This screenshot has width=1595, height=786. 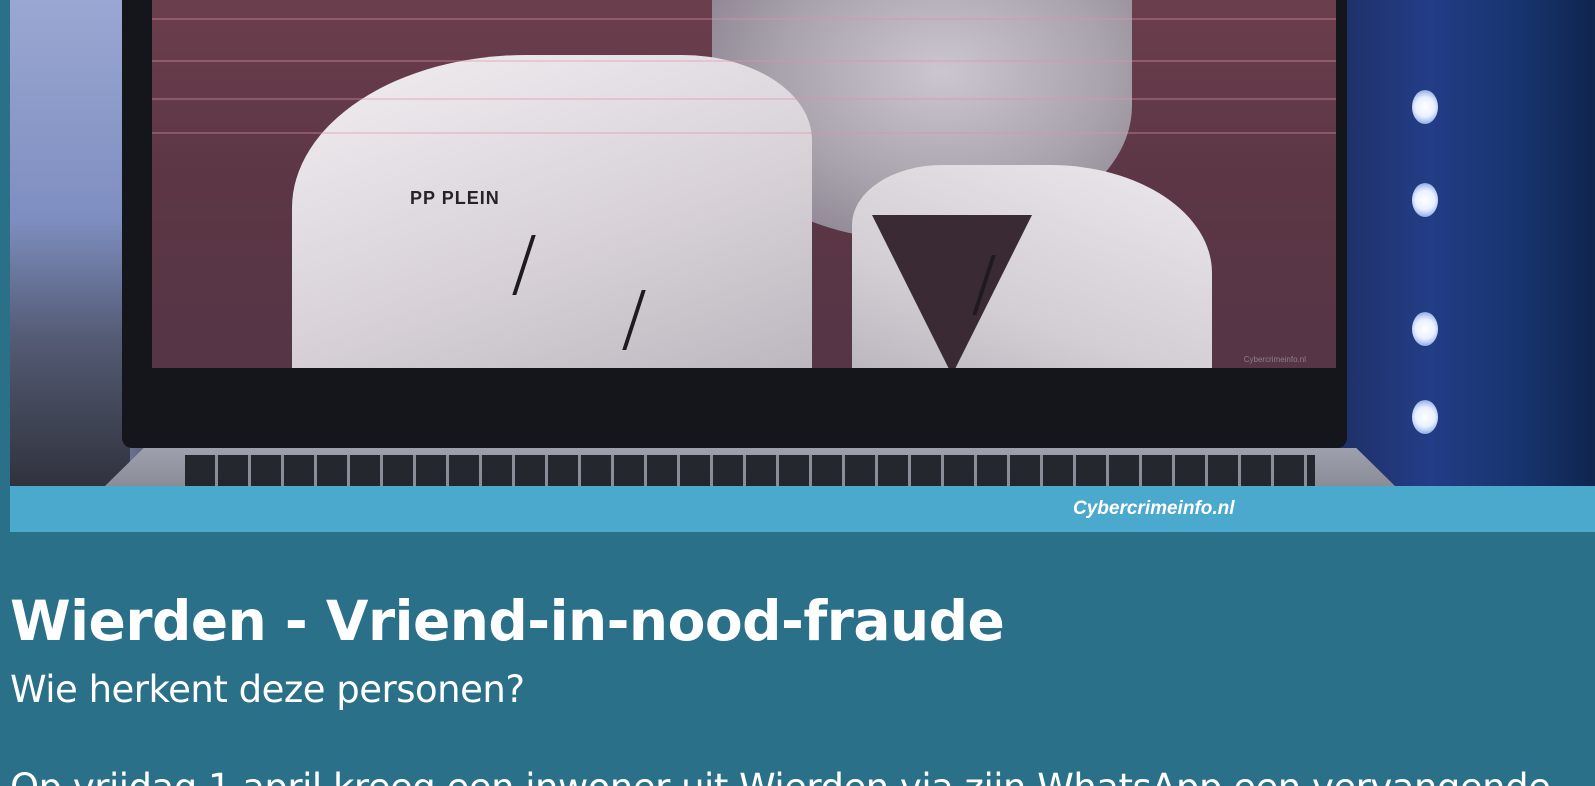 I want to click on screen-watermark: Cybercrimeinfo.nl, so click(x=1274, y=359).